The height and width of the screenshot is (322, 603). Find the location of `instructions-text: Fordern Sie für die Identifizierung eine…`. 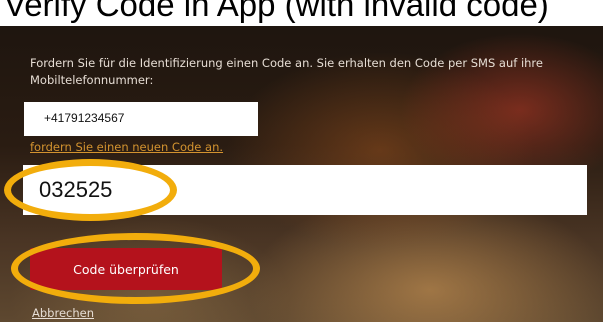

instructions-text: Fordern Sie für die Identifizierung eine… is located at coordinates (286, 71).